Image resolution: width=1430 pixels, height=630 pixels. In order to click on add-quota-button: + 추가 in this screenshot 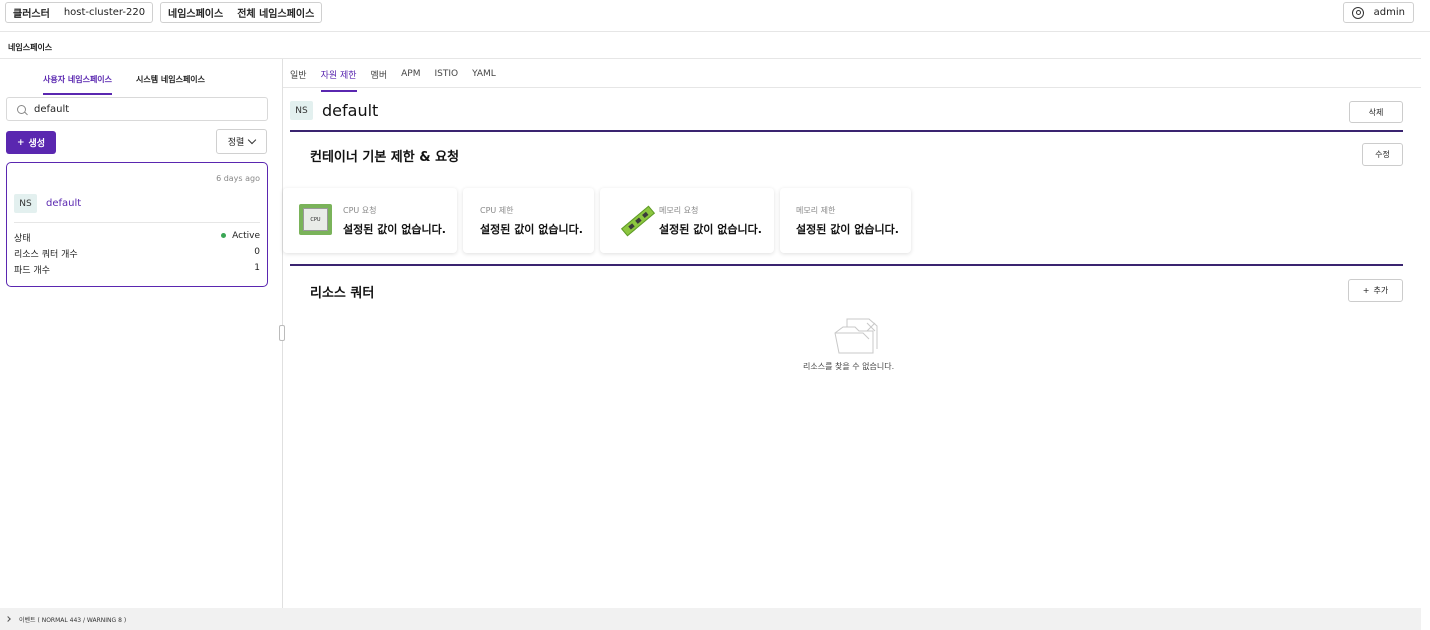, I will do `click(1375, 290)`.